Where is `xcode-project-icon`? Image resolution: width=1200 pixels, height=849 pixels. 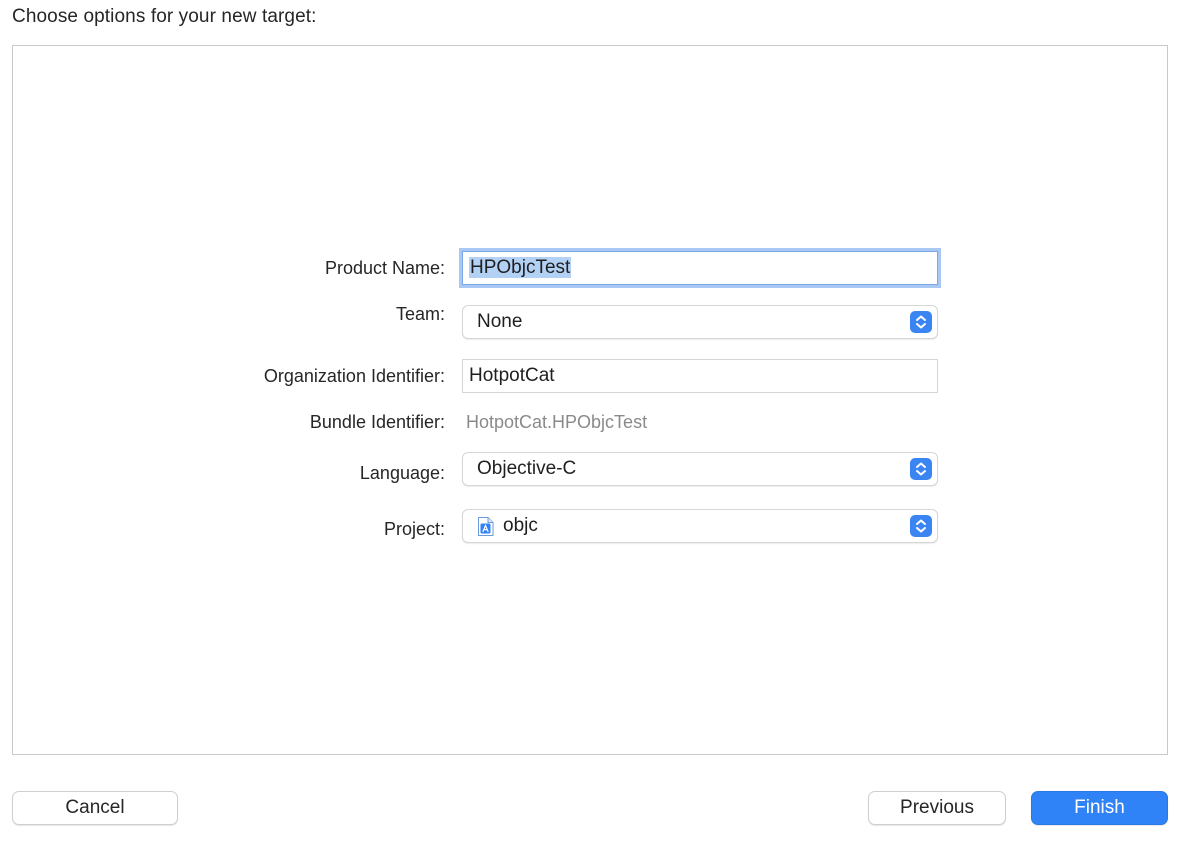
xcode-project-icon is located at coordinates (485, 526).